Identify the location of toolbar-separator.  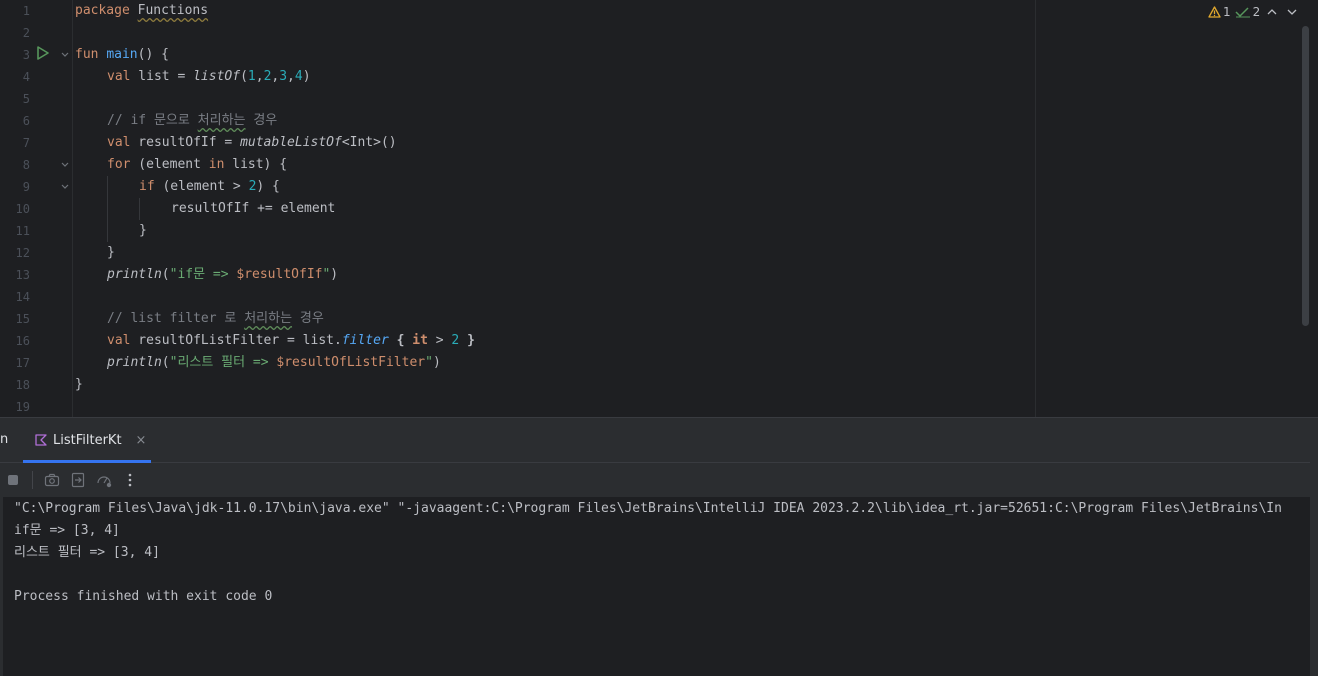
(32, 480).